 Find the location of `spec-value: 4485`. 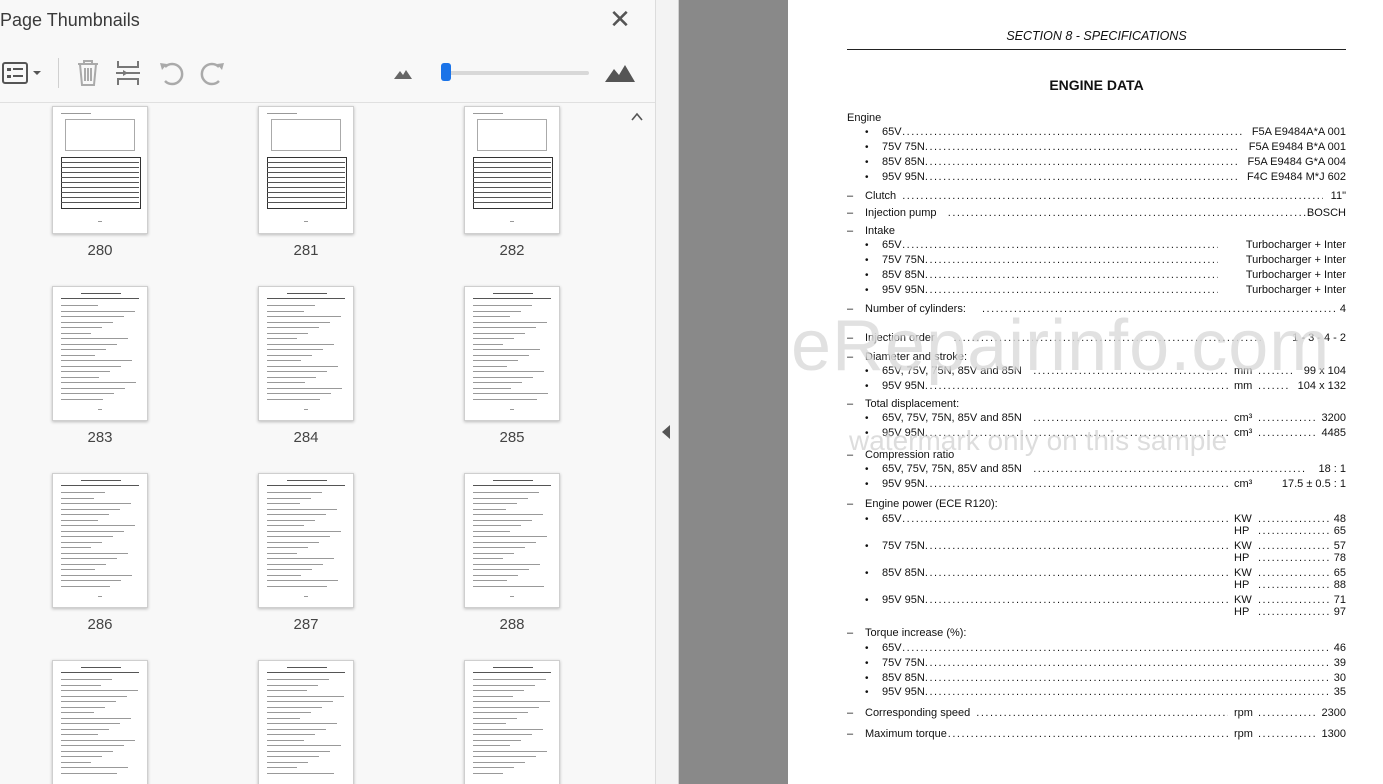

spec-value: 4485 is located at coordinates (1333, 433).